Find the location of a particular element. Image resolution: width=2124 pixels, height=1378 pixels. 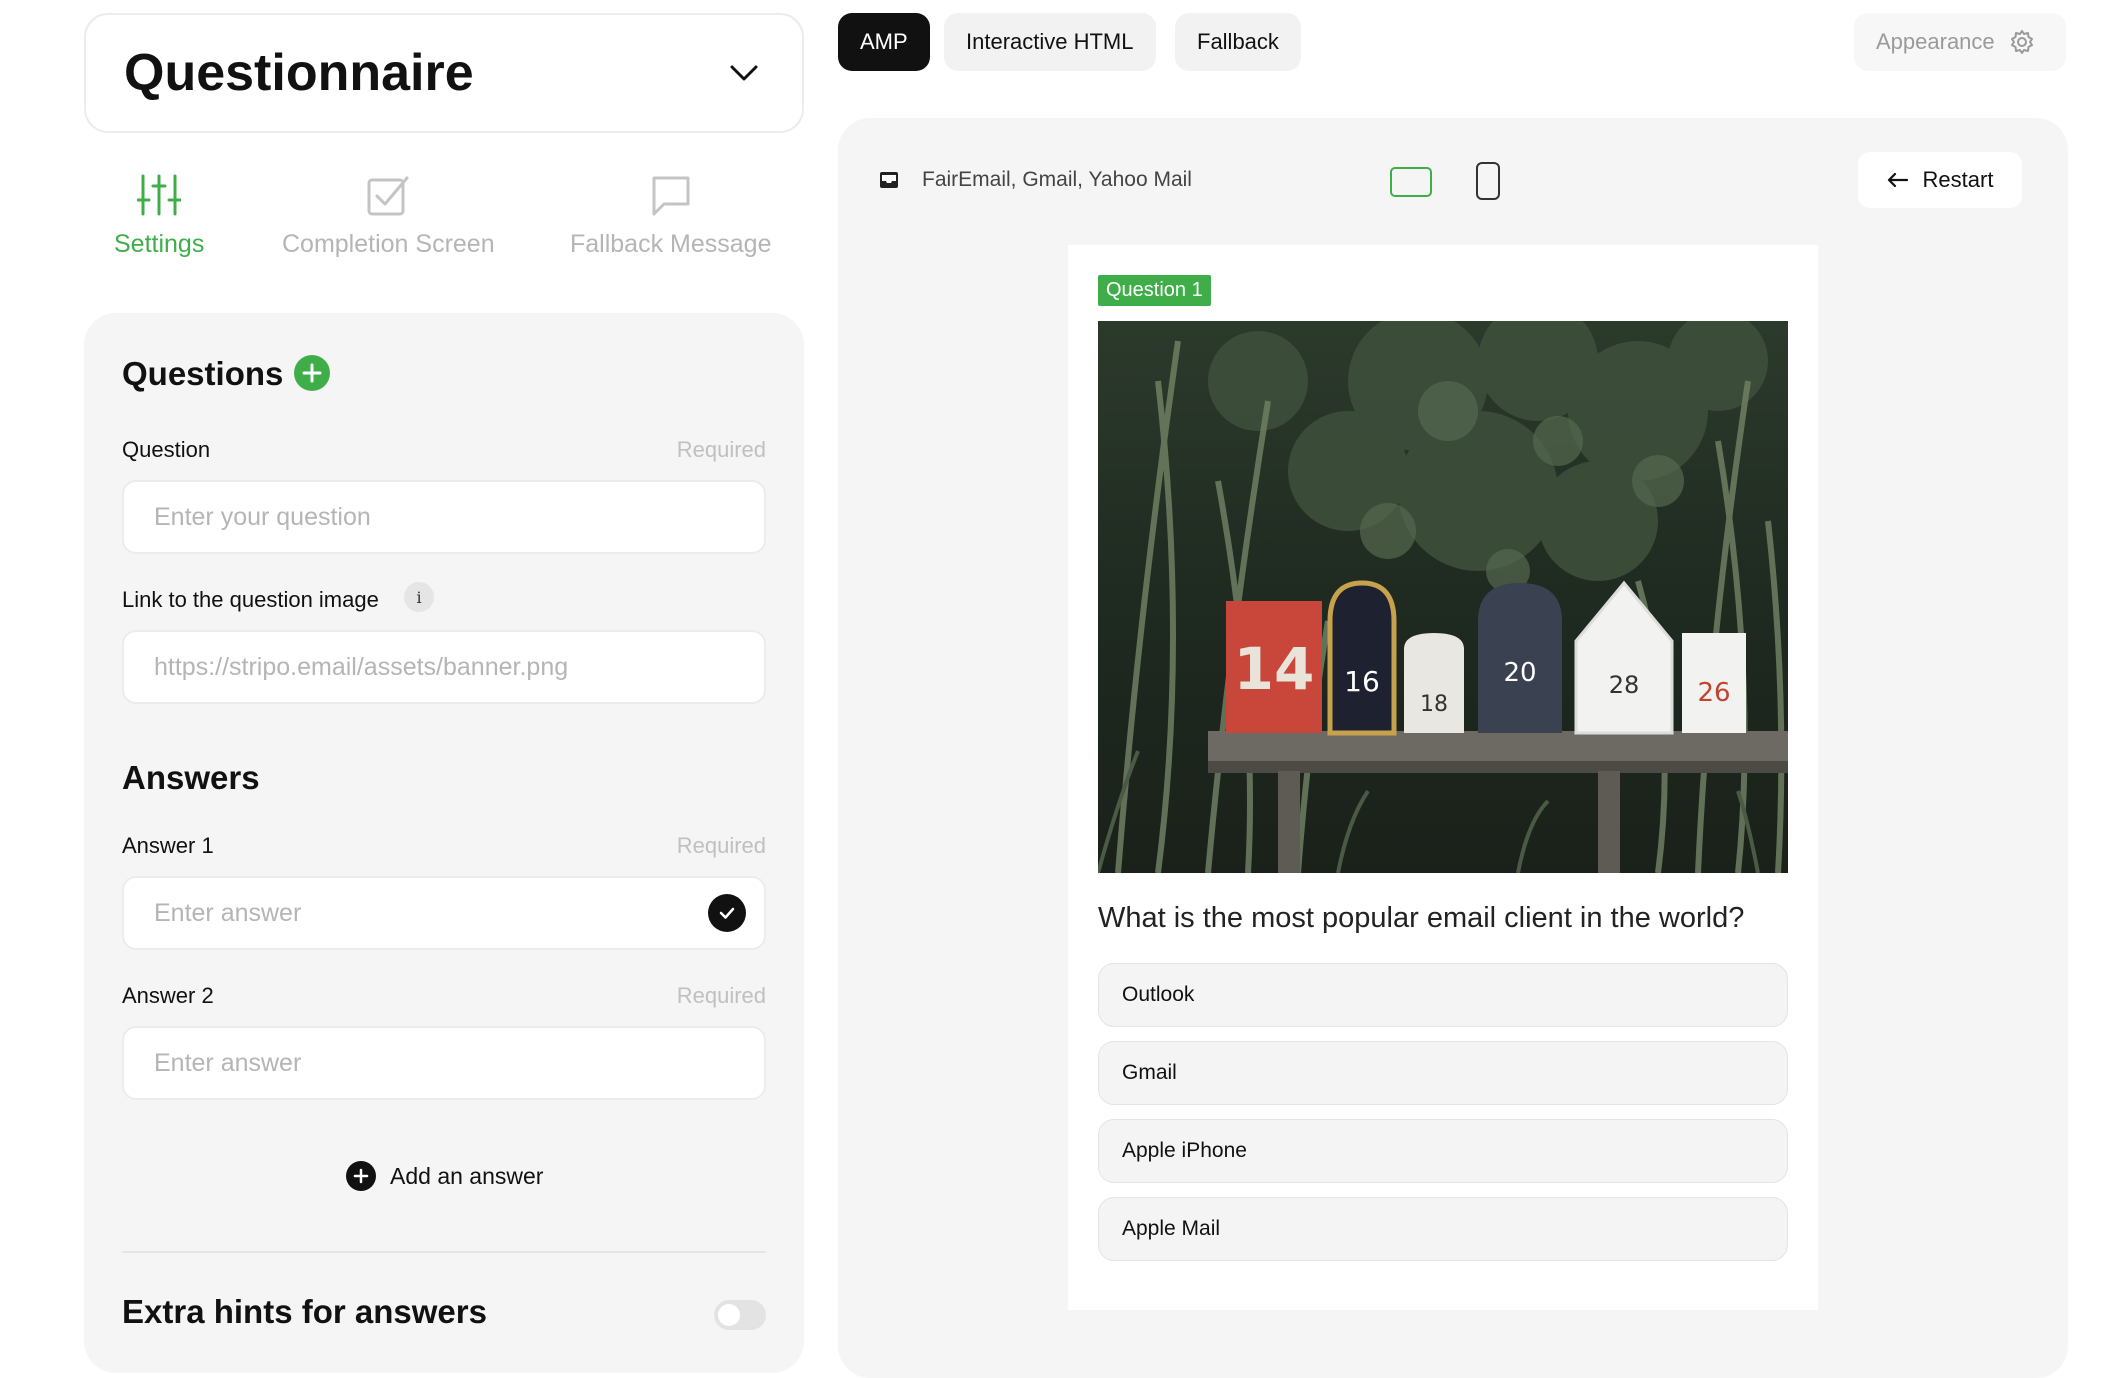

restart-label: Restart is located at coordinates (1958, 179).